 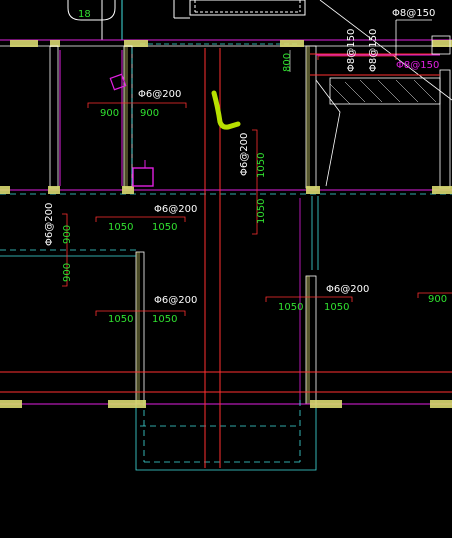 I want to click on room4-dim-vertical-bottom: 900, so click(x=67, y=272).